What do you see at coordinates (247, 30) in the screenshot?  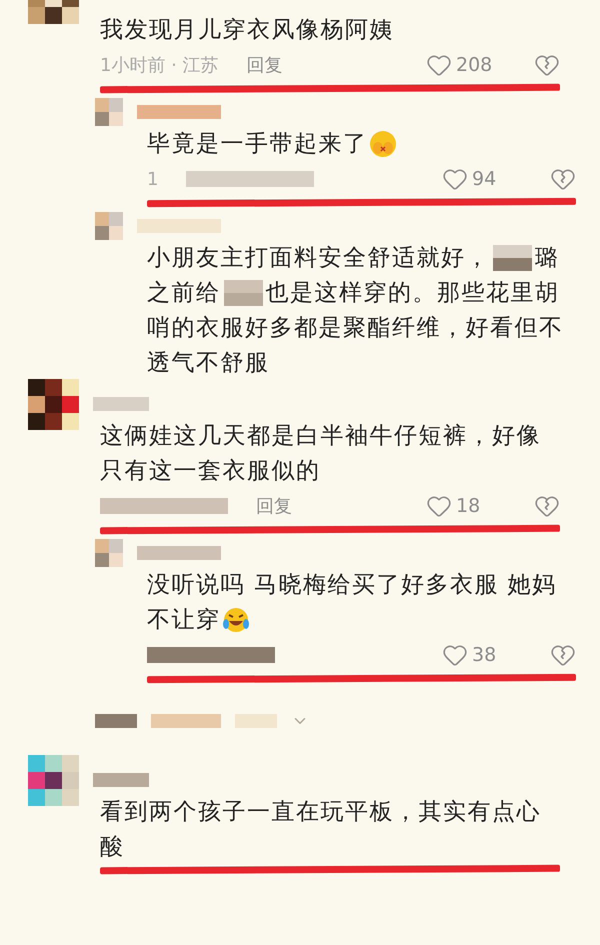 I see `comment-text: 我发现月儿穿衣风像杨阿姨` at bounding box center [247, 30].